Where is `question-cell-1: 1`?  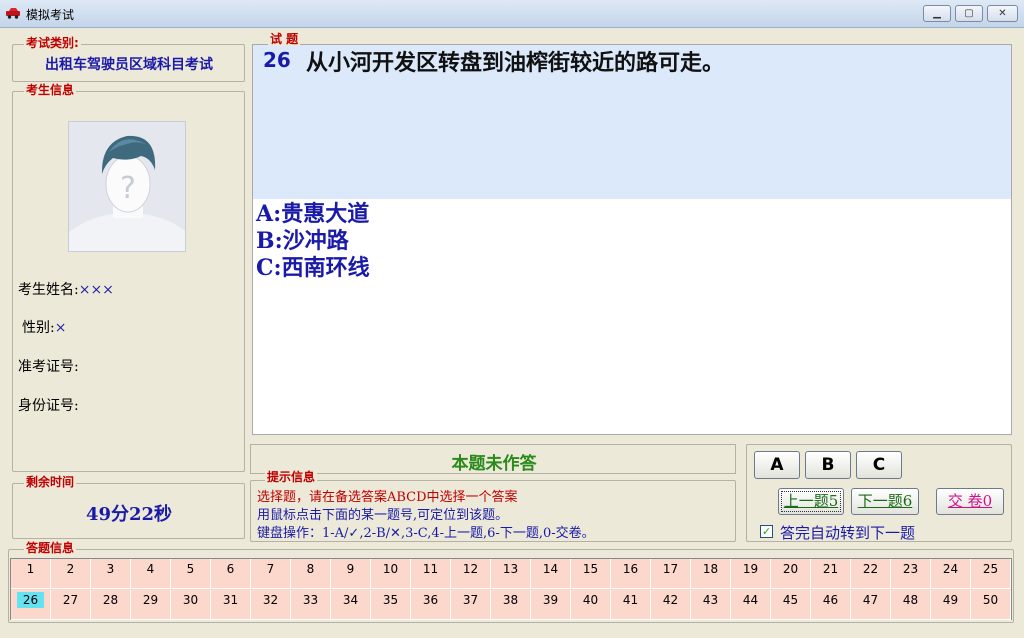
question-cell-1: 1 is located at coordinates (31, 574).